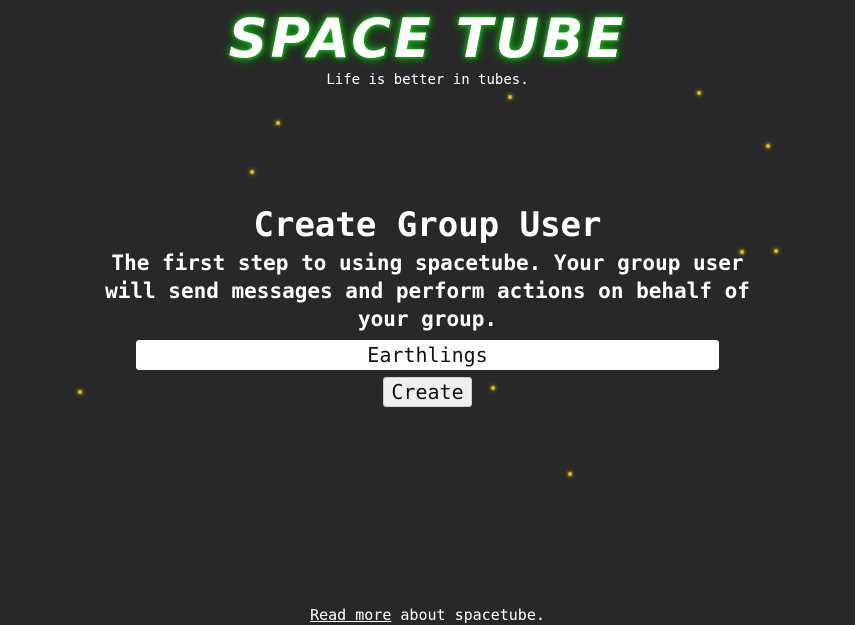 The height and width of the screenshot is (625, 855). What do you see at coordinates (427, 80) in the screenshot?
I see `tagline: Life is better in tubes.` at bounding box center [427, 80].